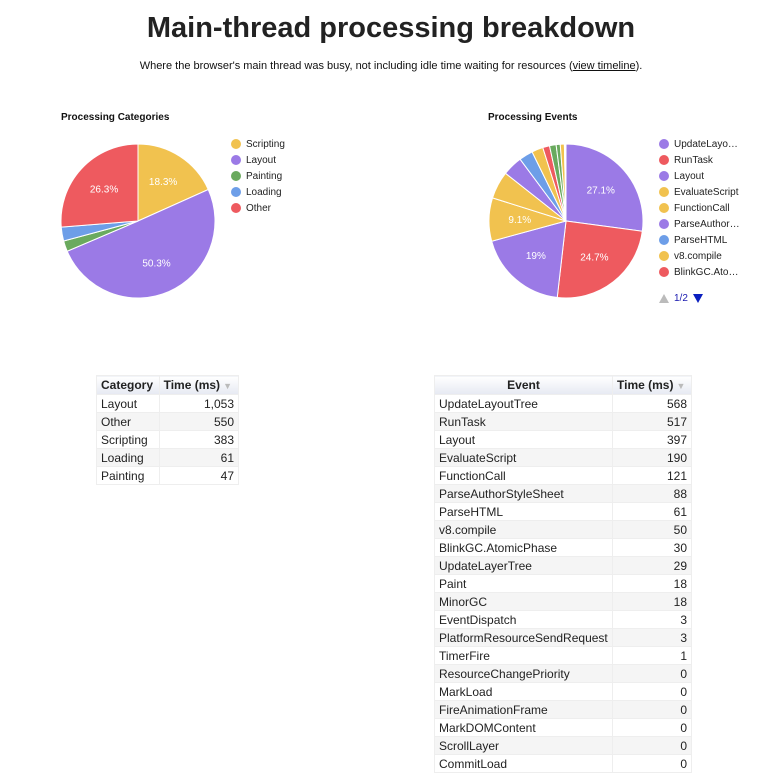 The width and height of the screenshot is (782, 784). What do you see at coordinates (523, 619) in the screenshot?
I see `row-label: EventDispatch` at bounding box center [523, 619].